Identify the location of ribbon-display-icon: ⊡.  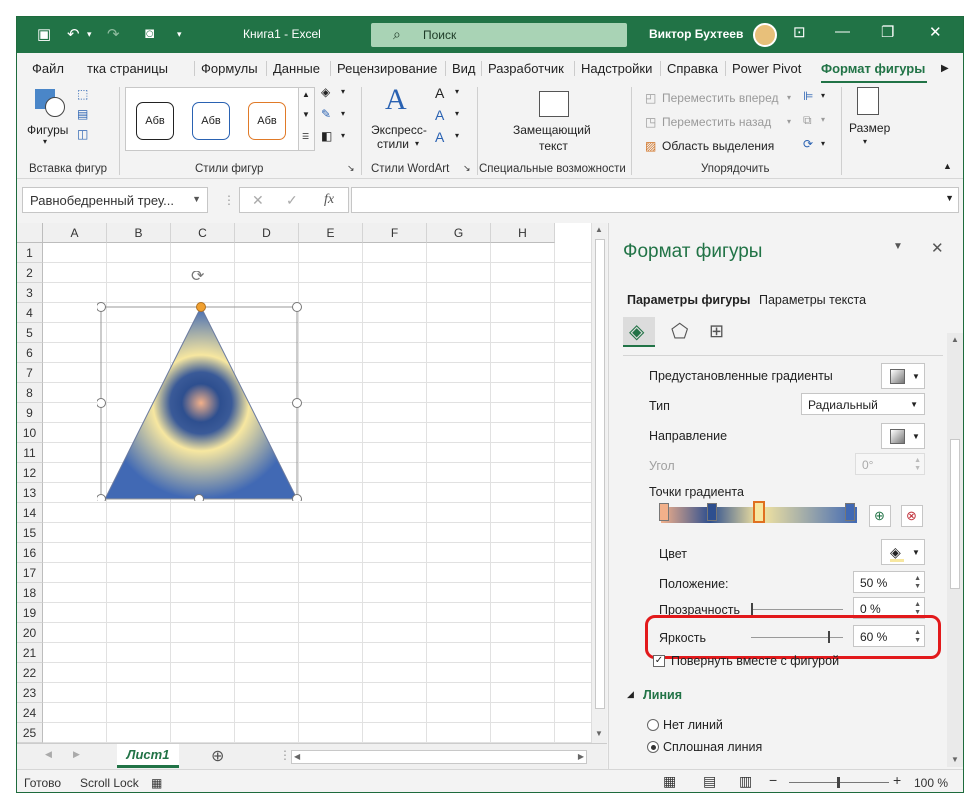
(799, 32).